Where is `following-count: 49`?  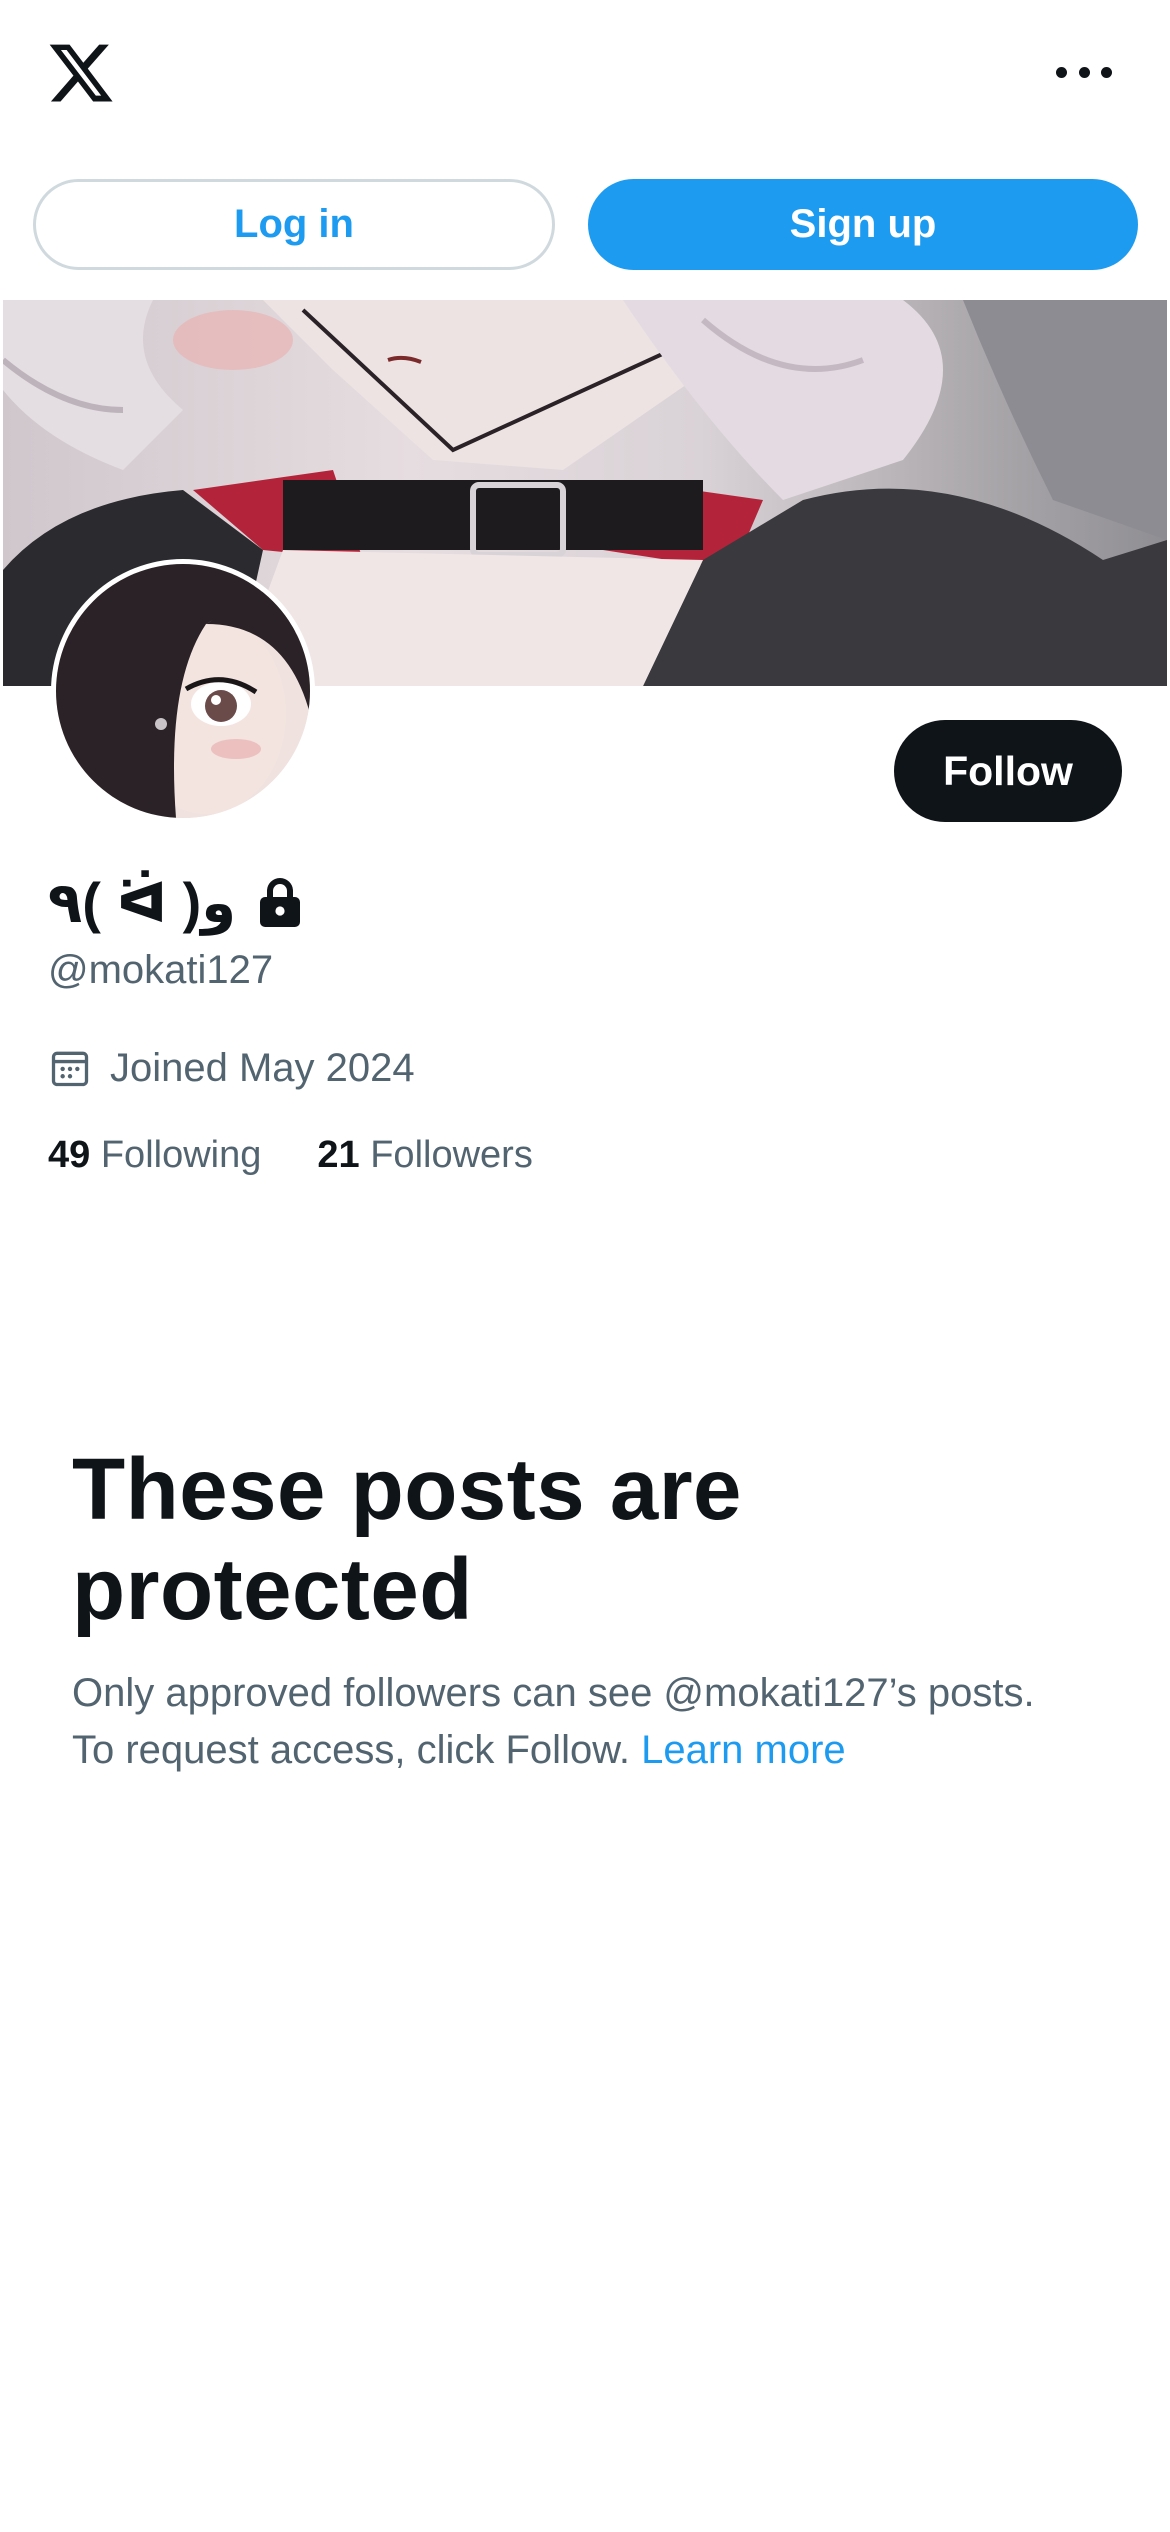 following-count: 49 is located at coordinates (69, 1155).